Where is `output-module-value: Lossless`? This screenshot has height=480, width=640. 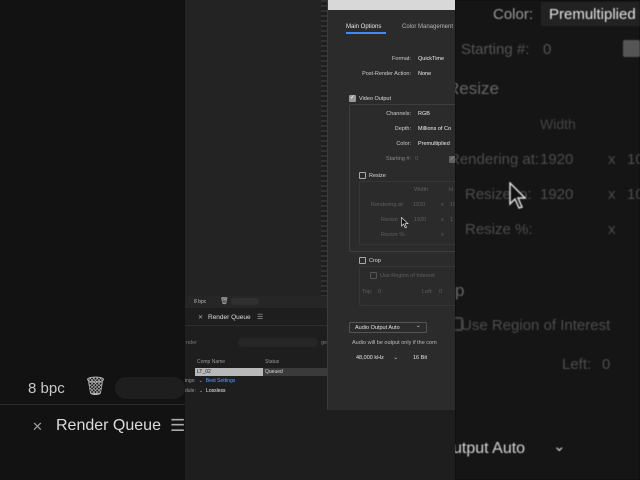
output-module-value: Lossless is located at coordinates (215, 391).